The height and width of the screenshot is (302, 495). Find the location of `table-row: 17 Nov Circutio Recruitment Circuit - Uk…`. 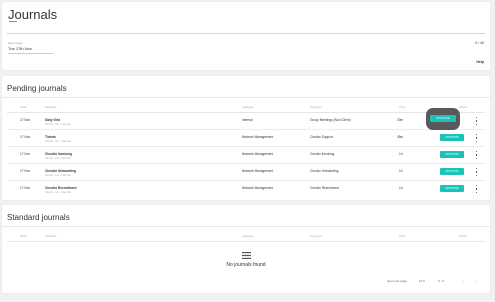

table-row: 17 Nov Circutio Recruitment Circuit - Uk… is located at coordinates (246, 189).